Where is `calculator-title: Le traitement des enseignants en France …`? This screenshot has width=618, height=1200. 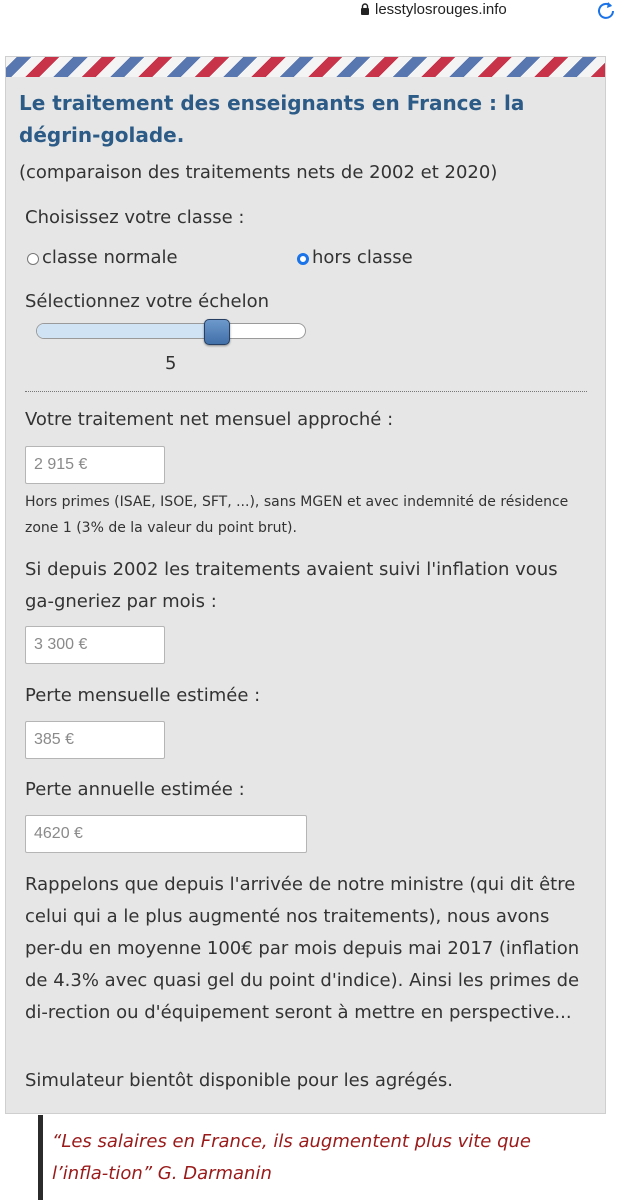 calculator-title: Le traitement des enseignants en France … is located at coordinates (272, 119).